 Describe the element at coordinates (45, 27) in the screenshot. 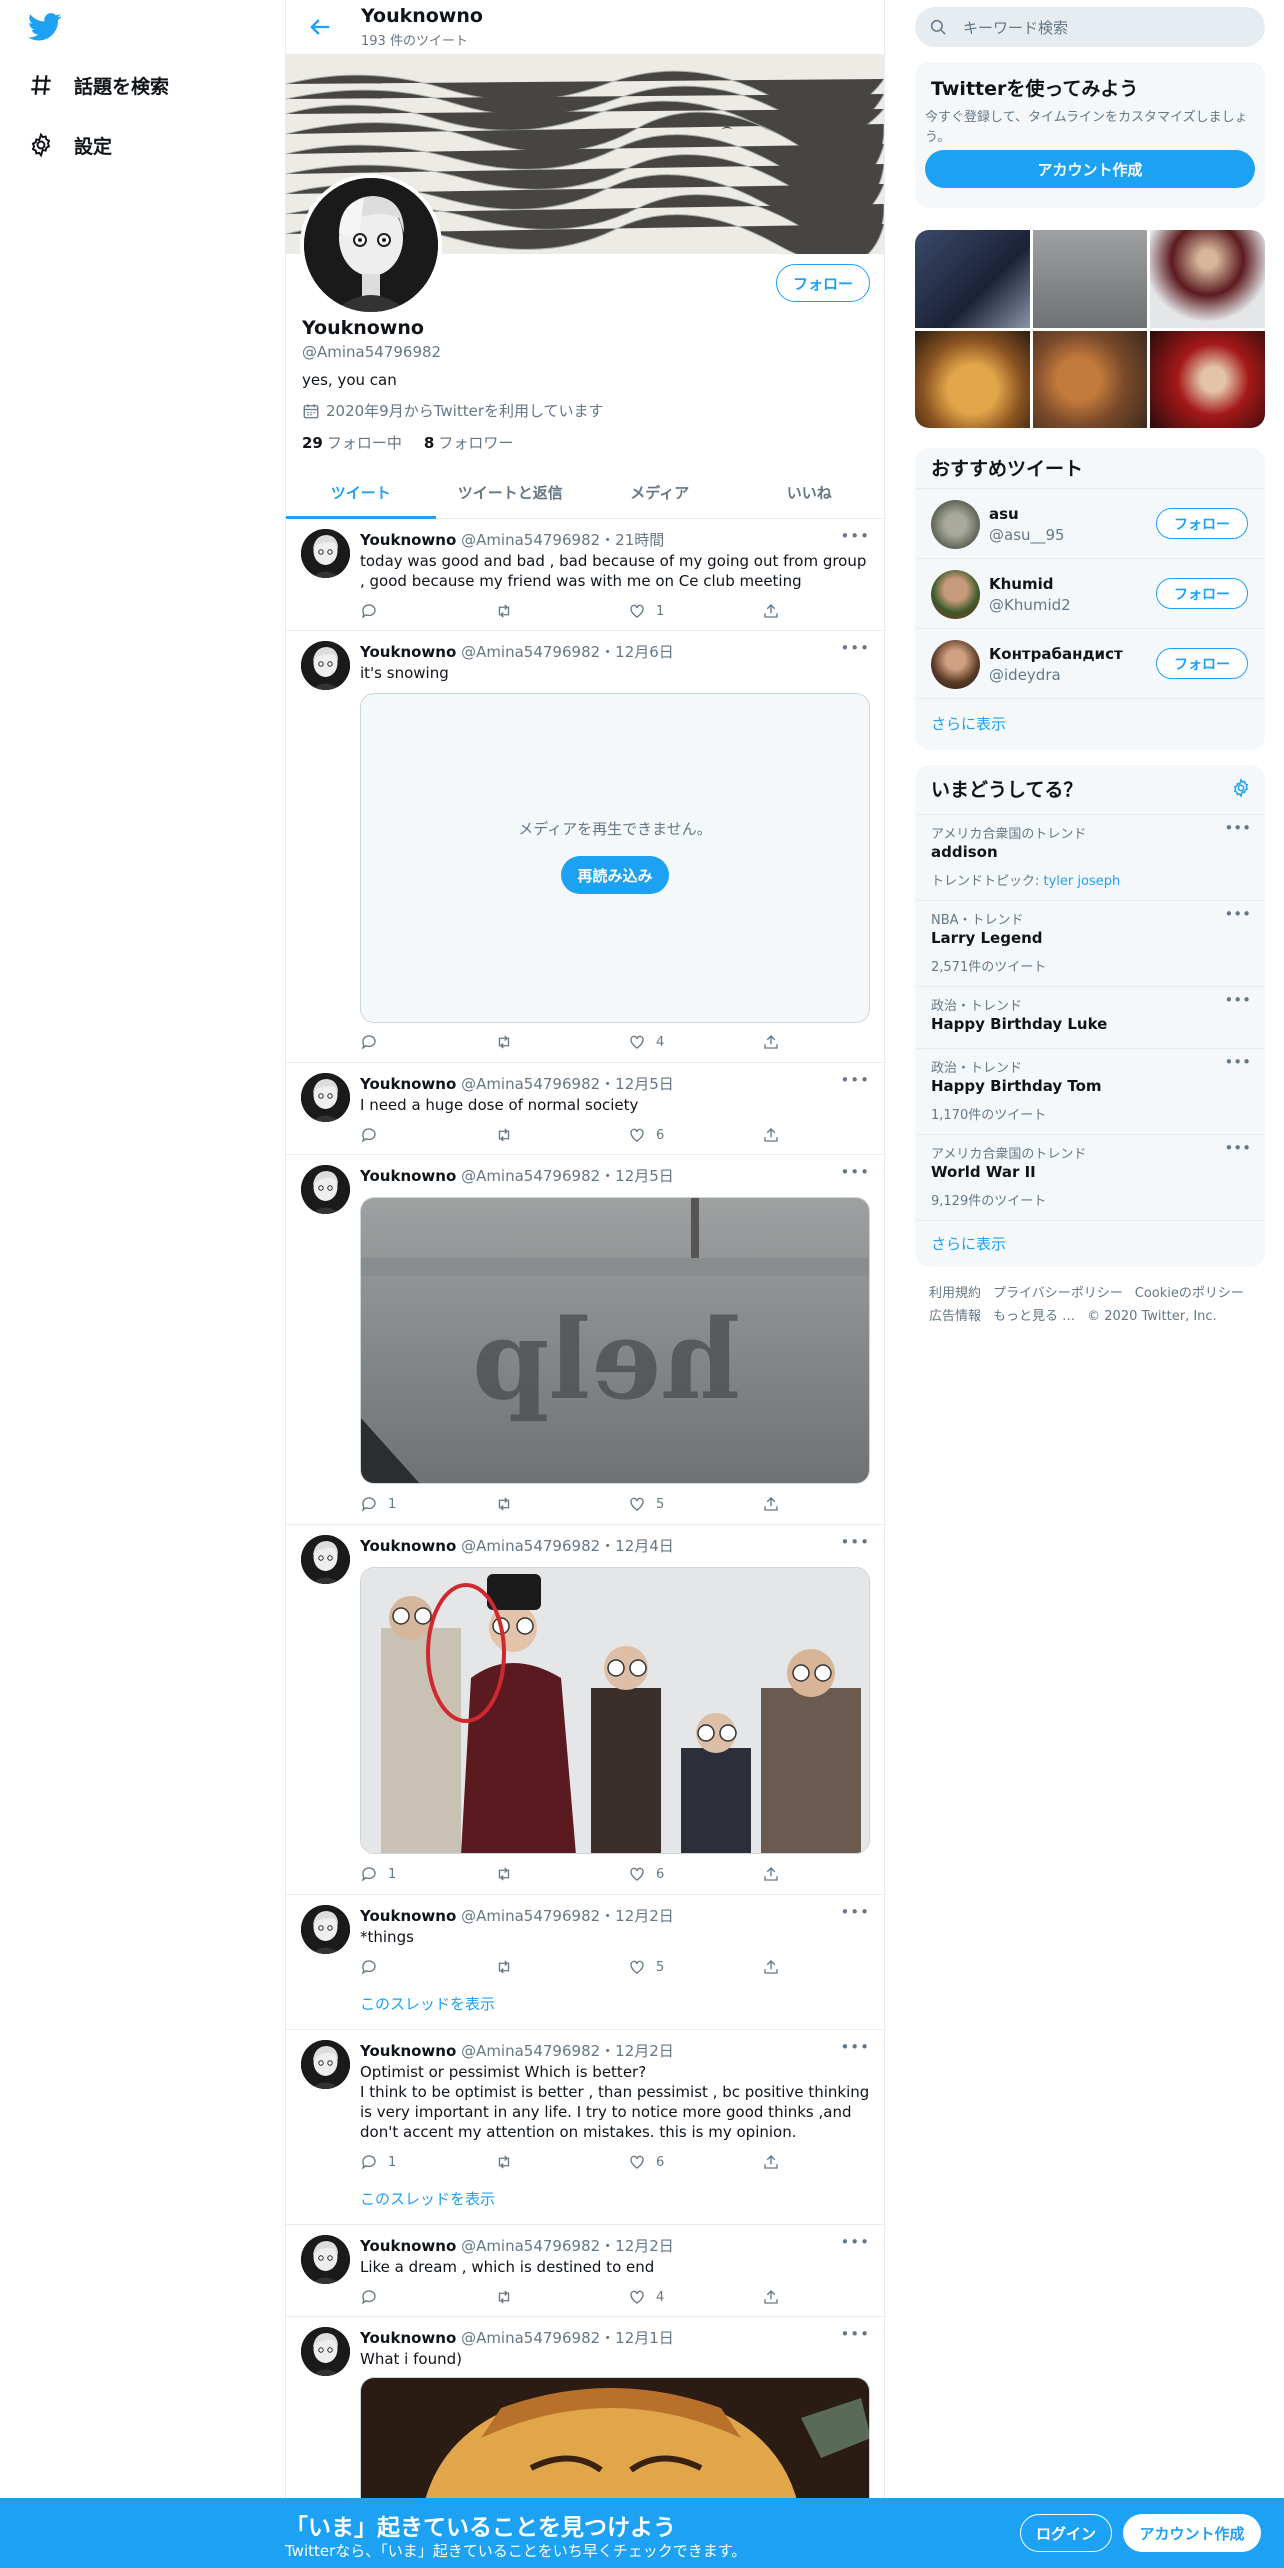

I see `twitter-logo-icon` at that location.